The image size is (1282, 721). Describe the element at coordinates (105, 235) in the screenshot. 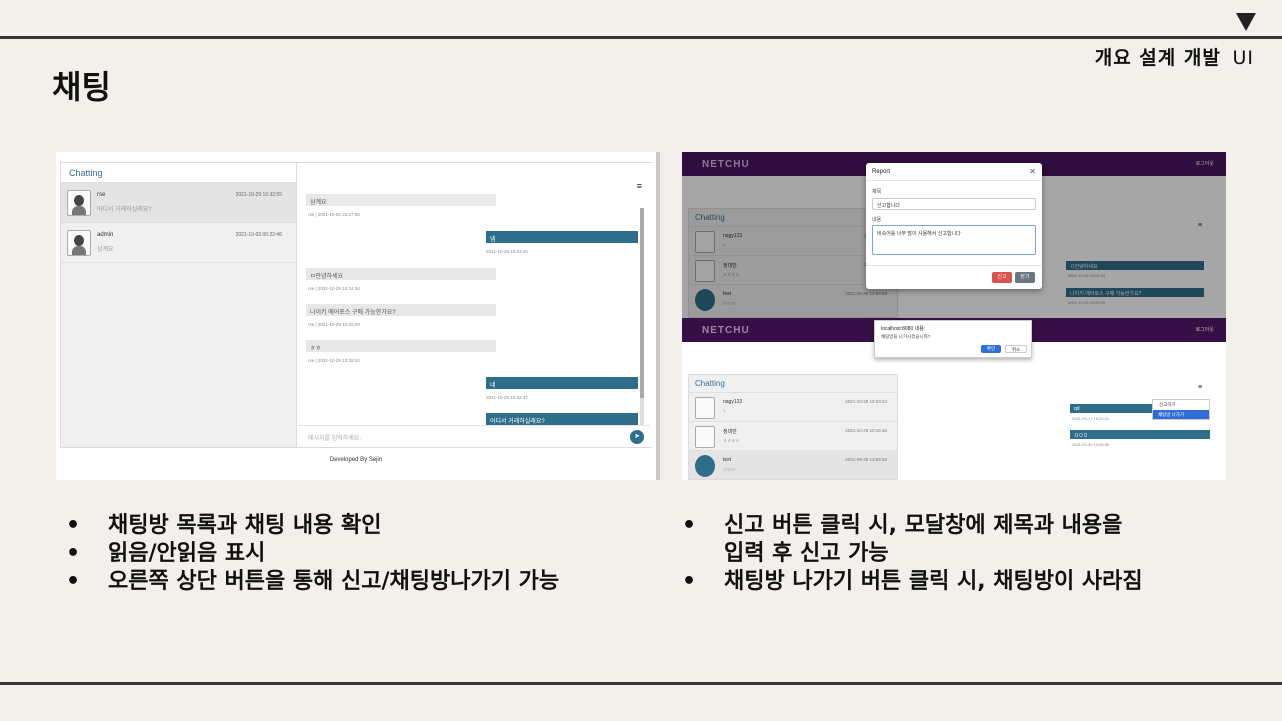

I see `room-name: admin` at that location.